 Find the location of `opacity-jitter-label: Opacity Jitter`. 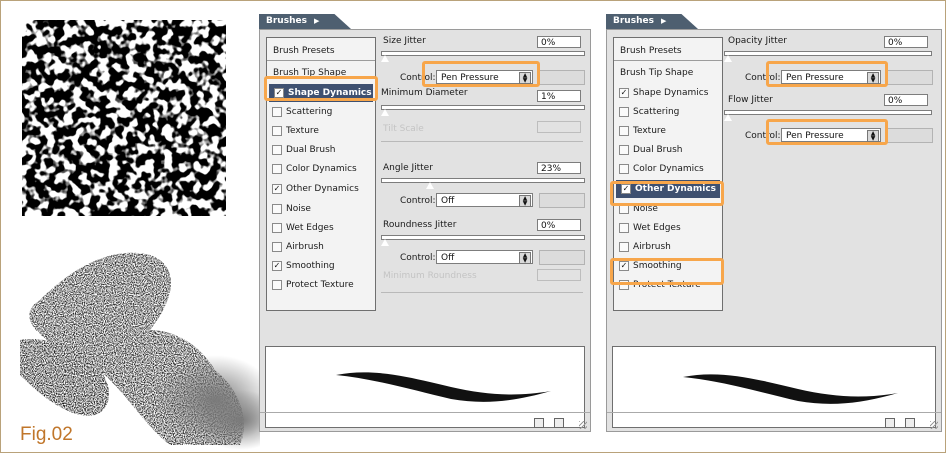

opacity-jitter-label: Opacity Jitter is located at coordinates (757, 41).